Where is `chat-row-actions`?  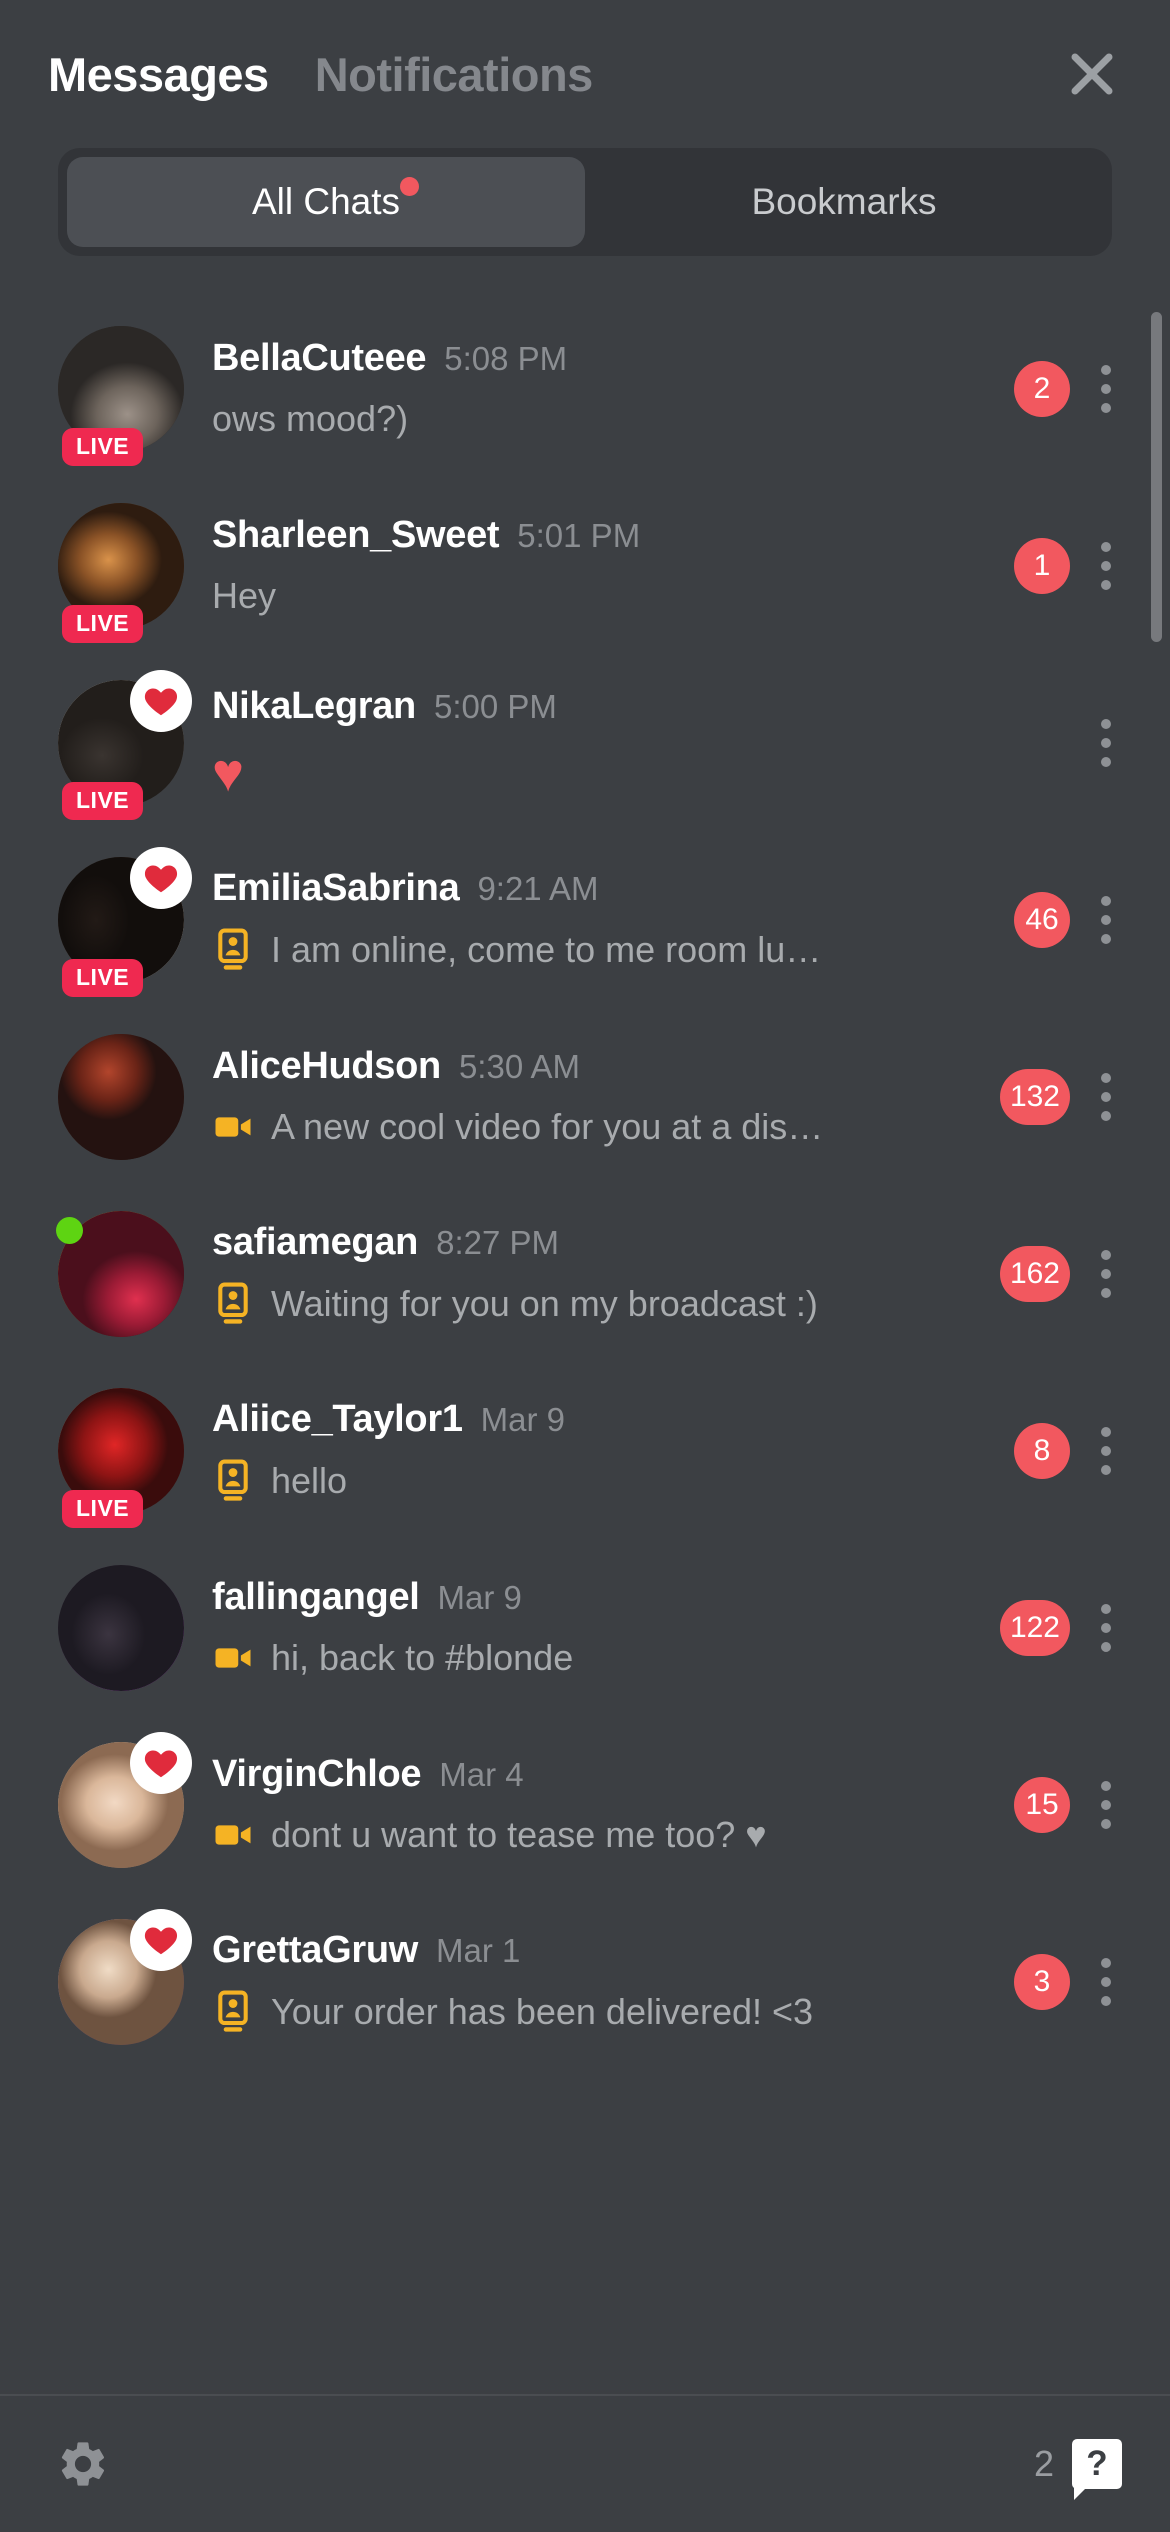 chat-row-actions is located at coordinates (1068, 743).